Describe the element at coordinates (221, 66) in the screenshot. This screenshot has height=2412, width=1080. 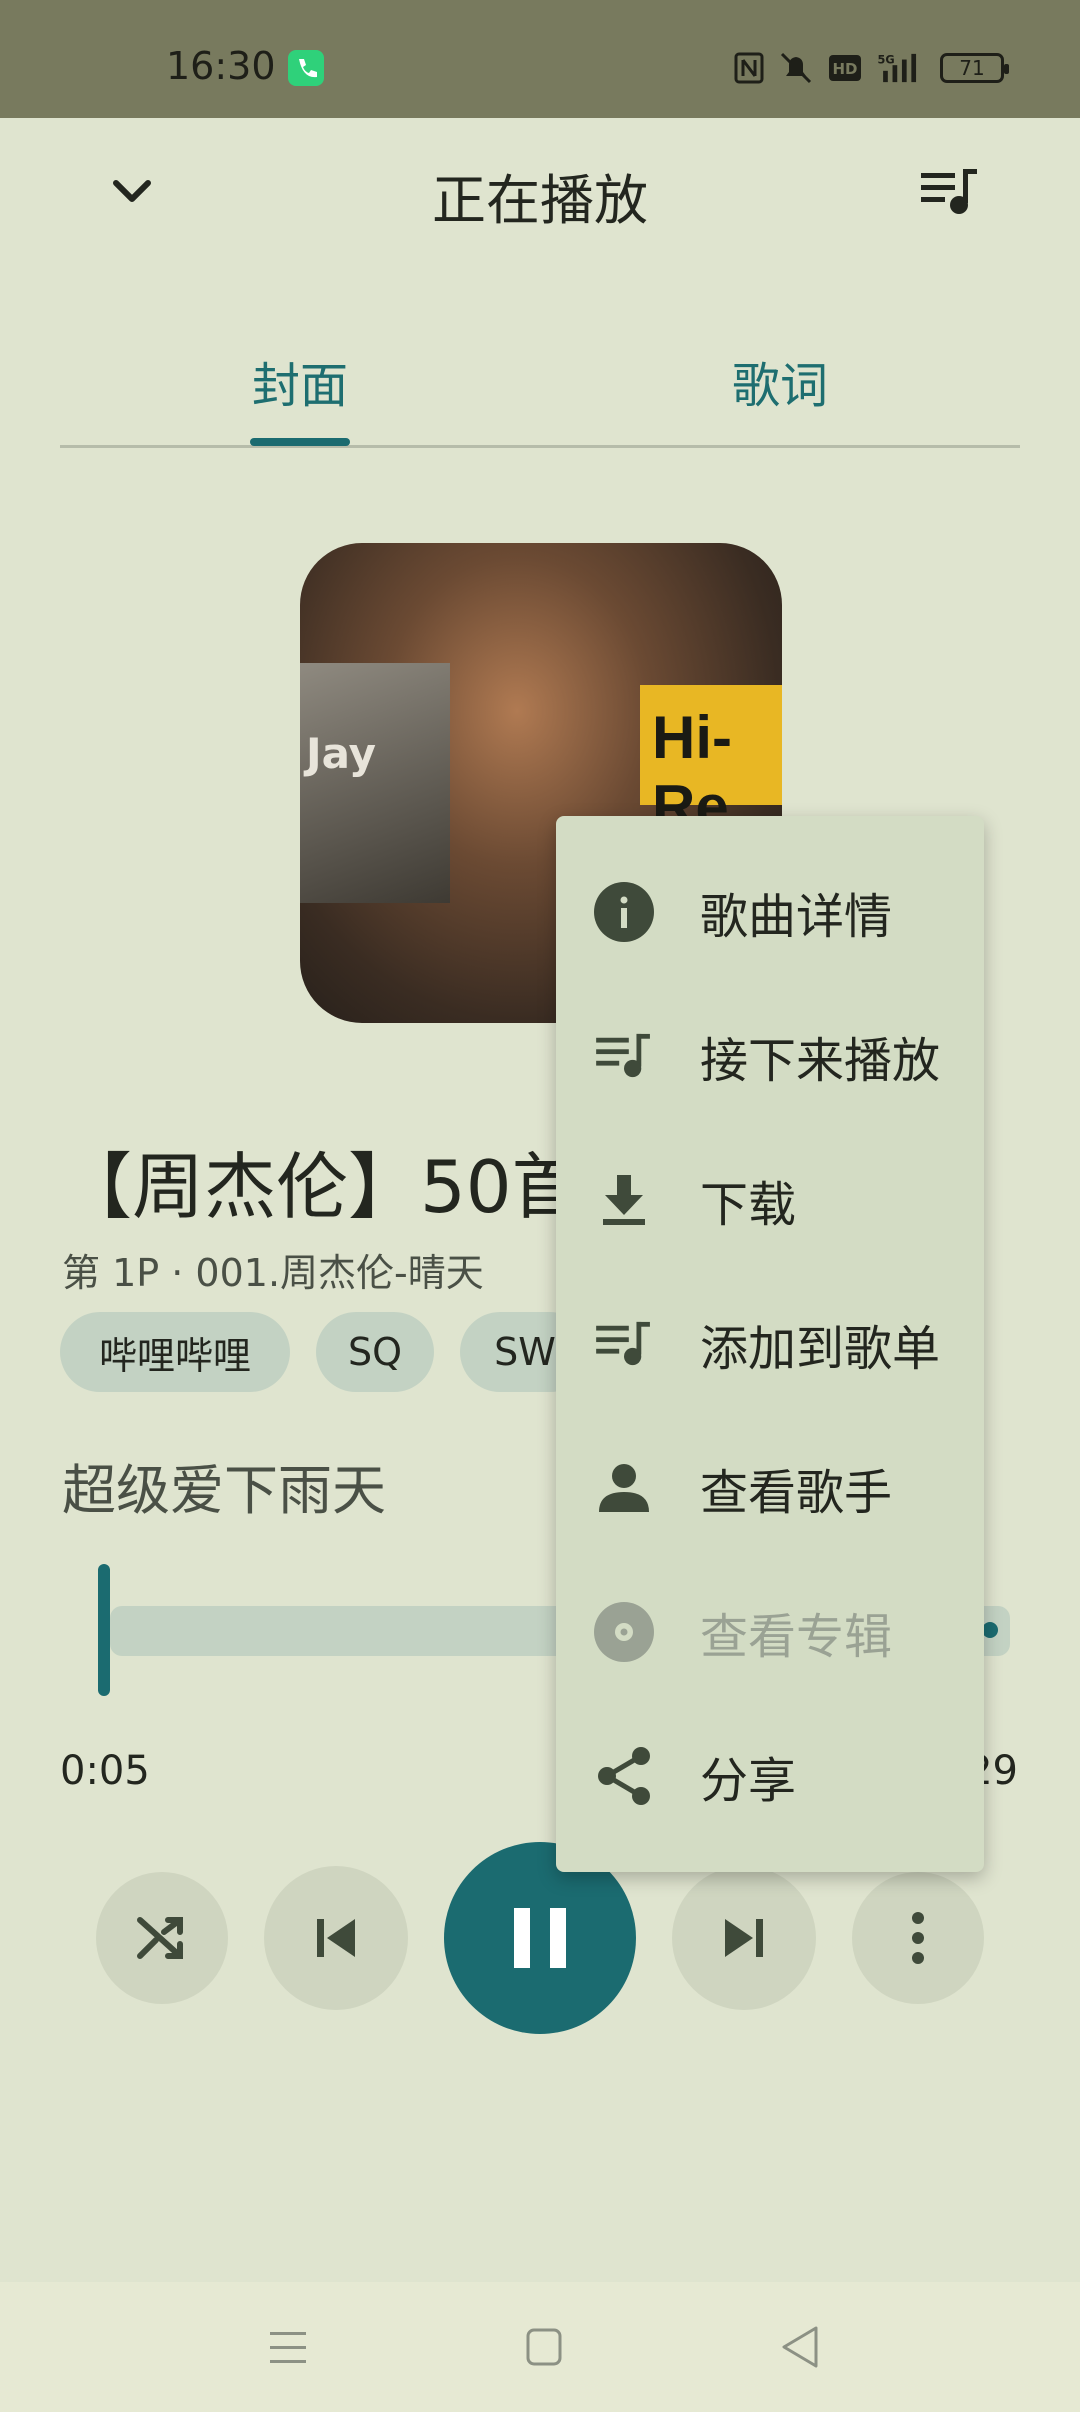
I see `status-time: 16:30` at that location.